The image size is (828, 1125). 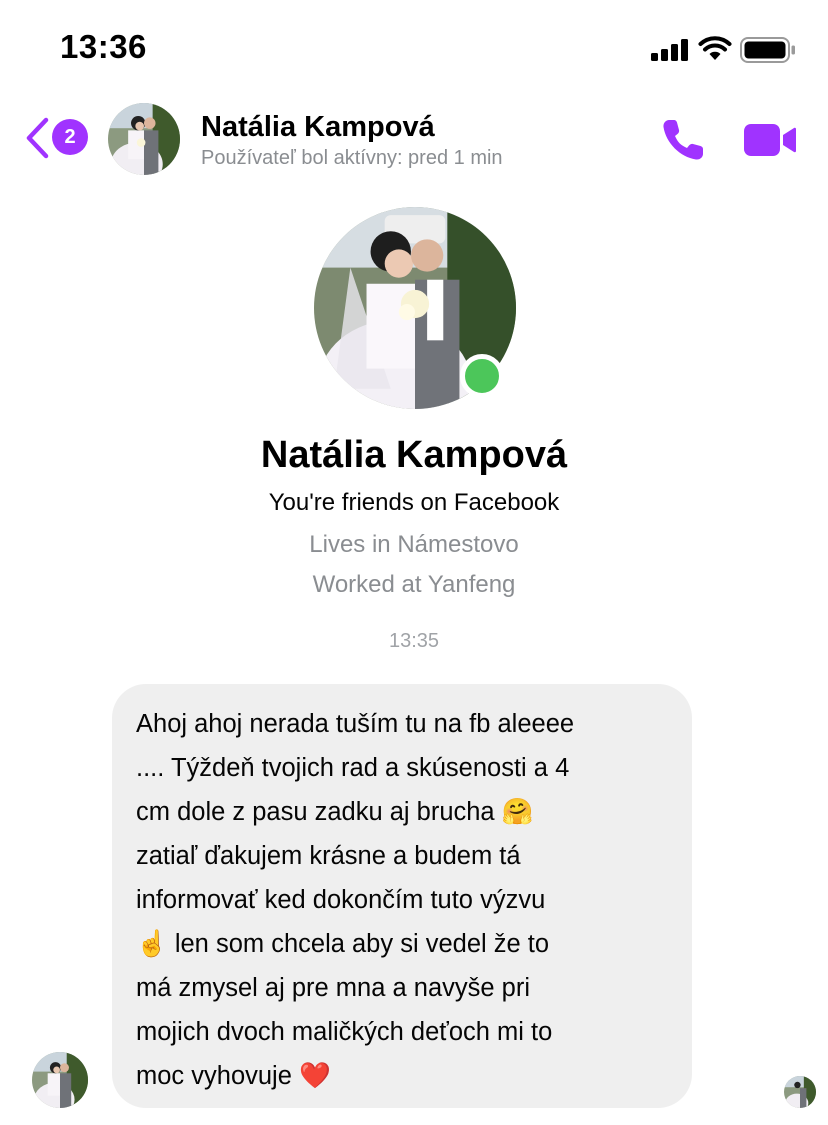 What do you see at coordinates (70, 137) in the screenshot?
I see `unread-count-badge: 2` at bounding box center [70, 137].